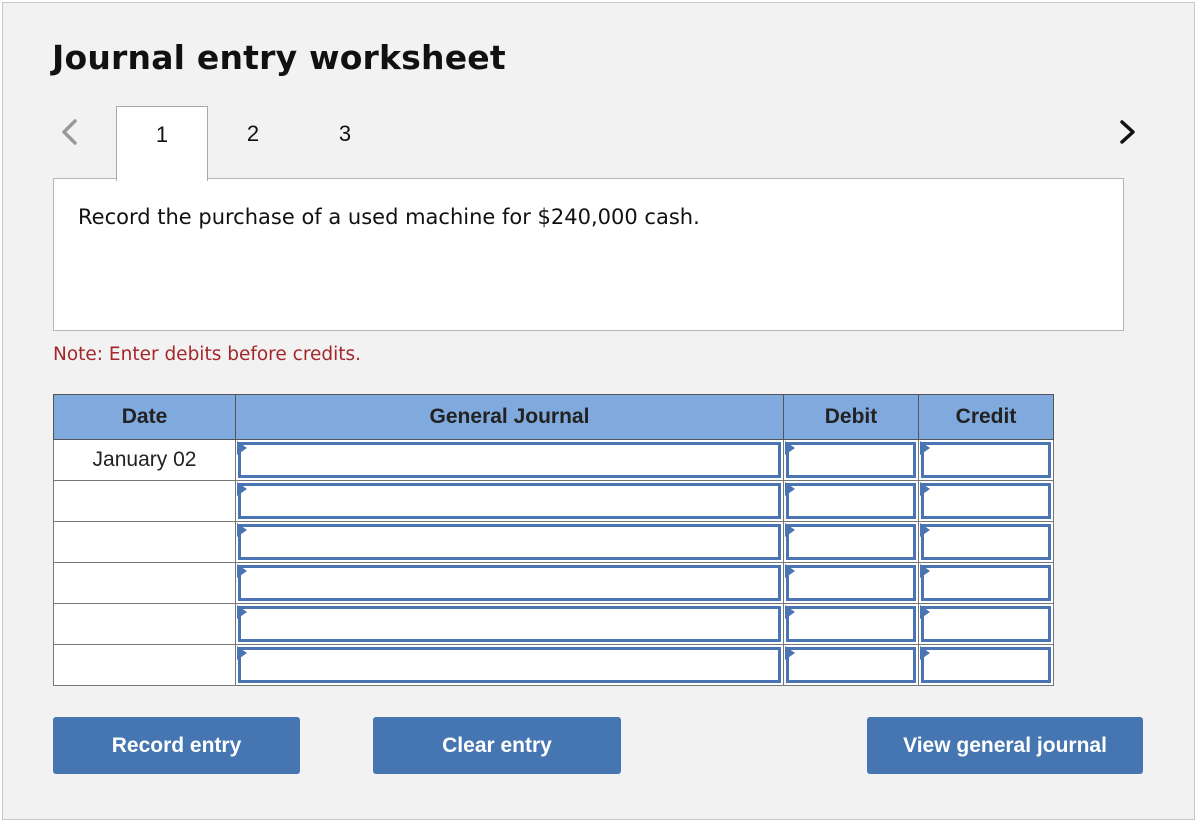 The image size is (1196, 828). Describe the element at coordinates (176, 745) in the screenshot. I see `record-entry-button: Record entry` at that location.